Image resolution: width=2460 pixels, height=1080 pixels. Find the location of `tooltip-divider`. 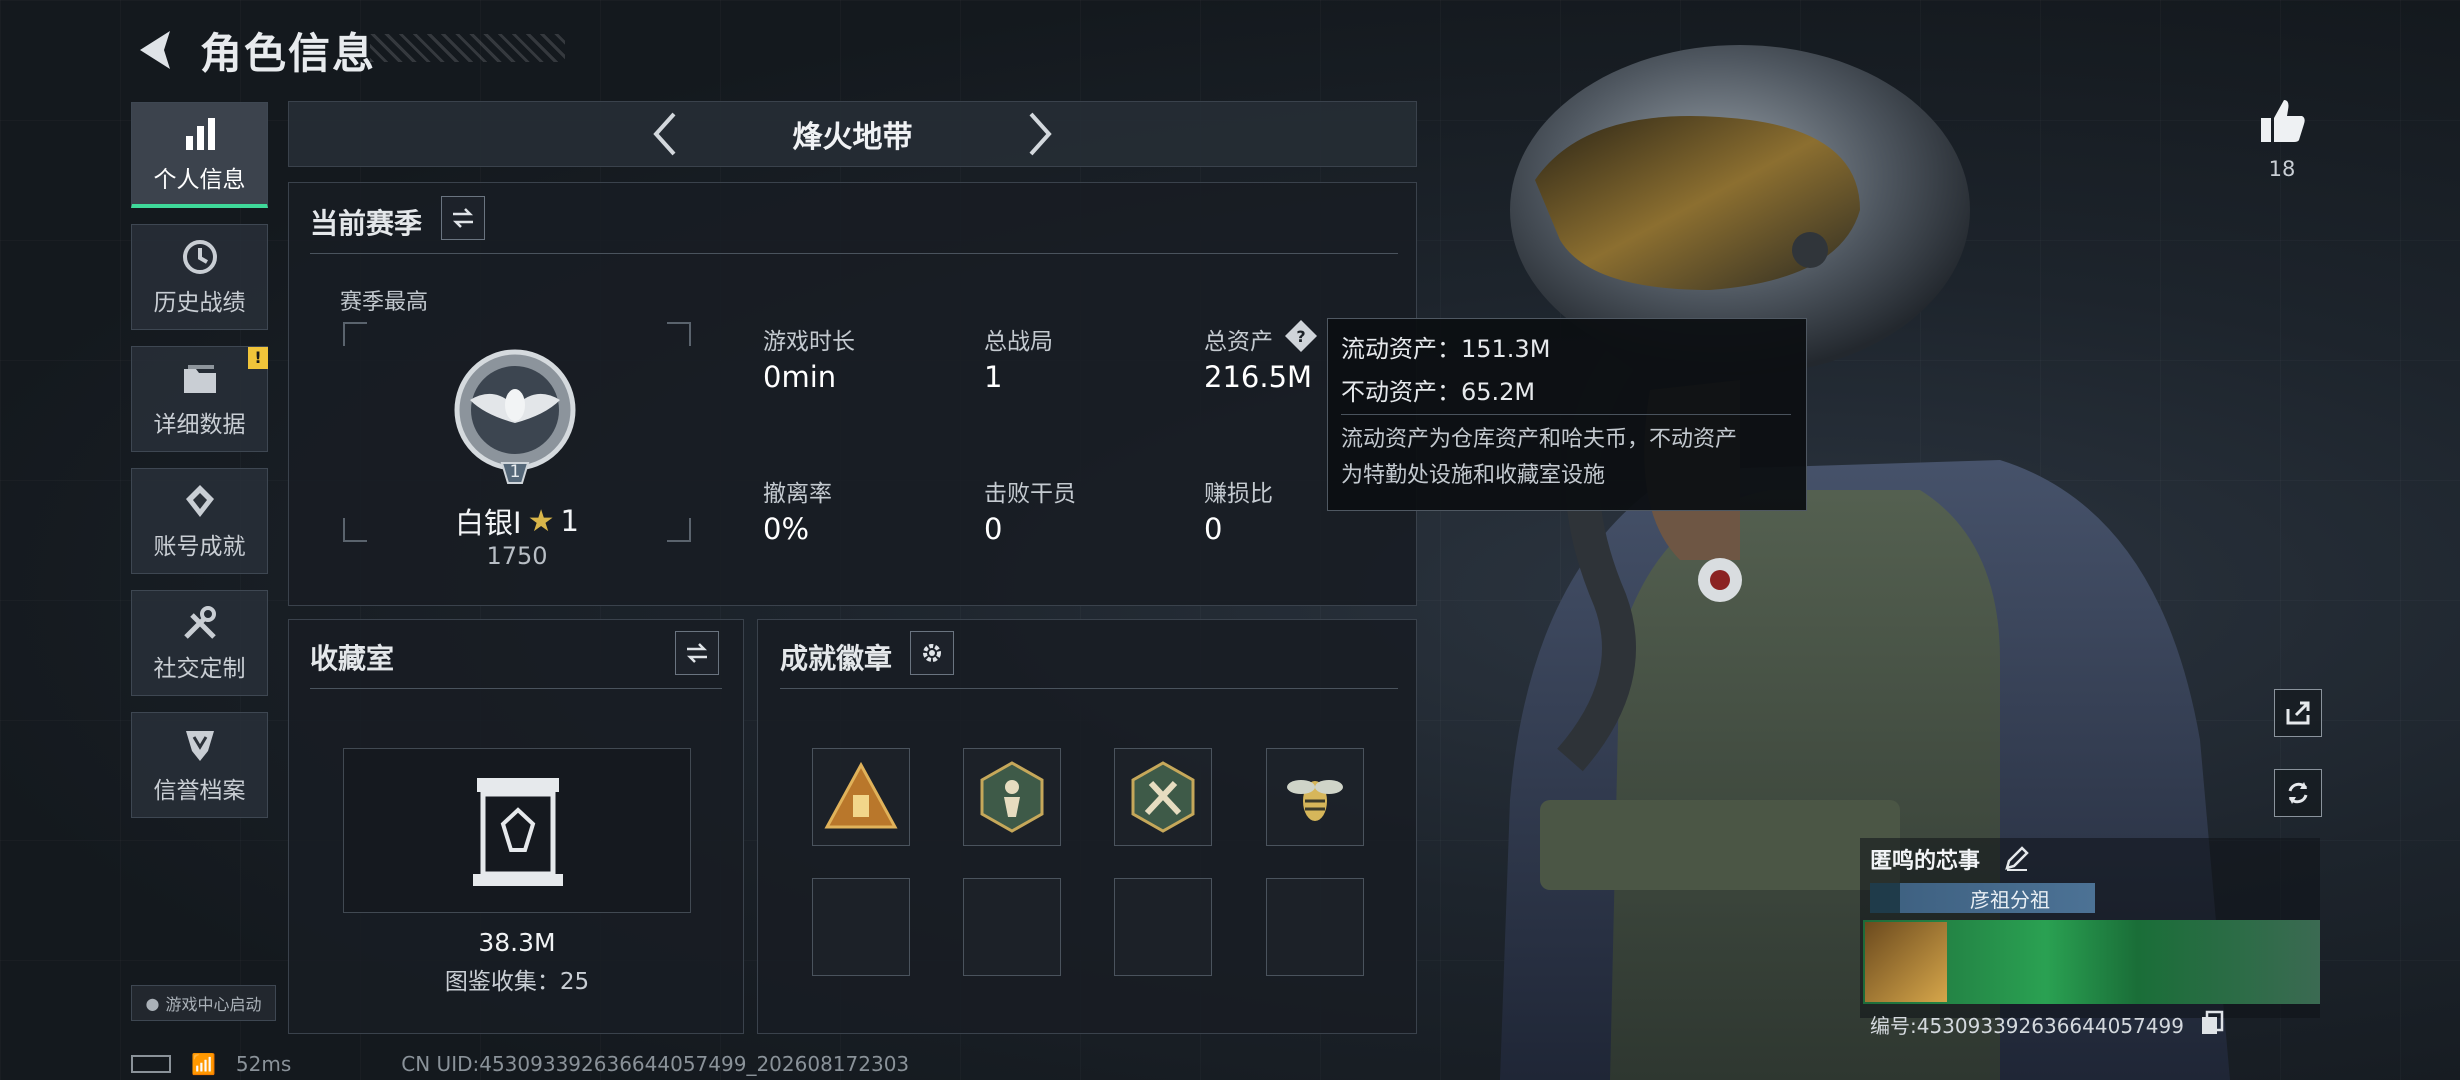

tooltip-divider is located at coordinates (1566, 414).